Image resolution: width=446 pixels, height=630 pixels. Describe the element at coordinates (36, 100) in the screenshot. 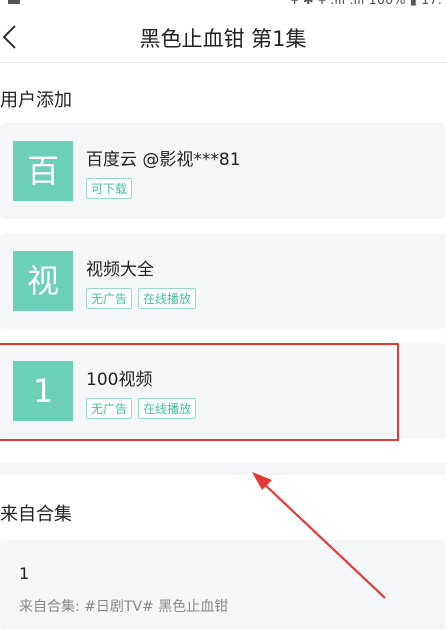

I see `section-title-user-added: 用户添加` at that location.